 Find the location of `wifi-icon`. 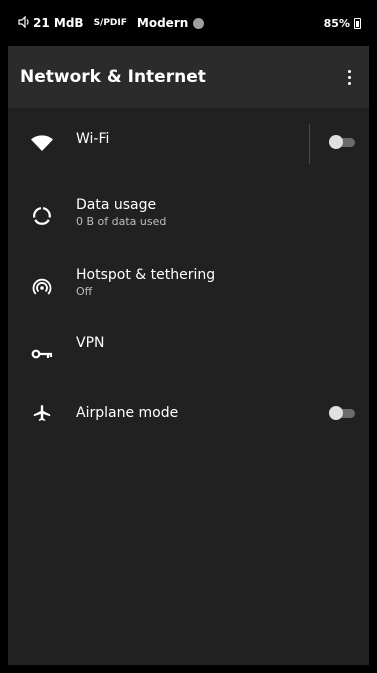

wifi-icon is located at coordinates (42, 141).